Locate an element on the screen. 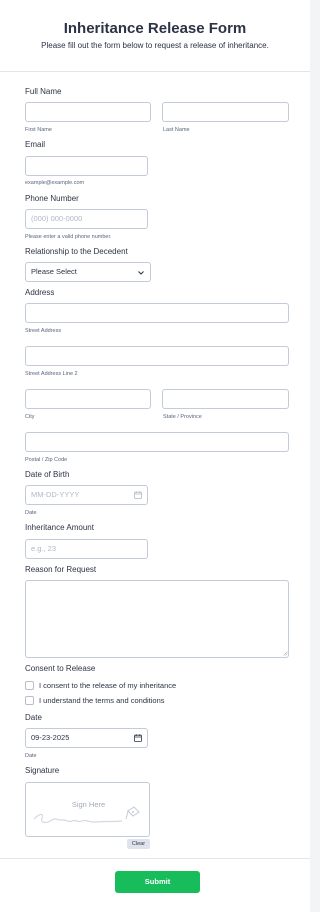 This screenshot has height=912, width=320. phone-input: (000) 000-0000 is located at coordinates (86, 219).